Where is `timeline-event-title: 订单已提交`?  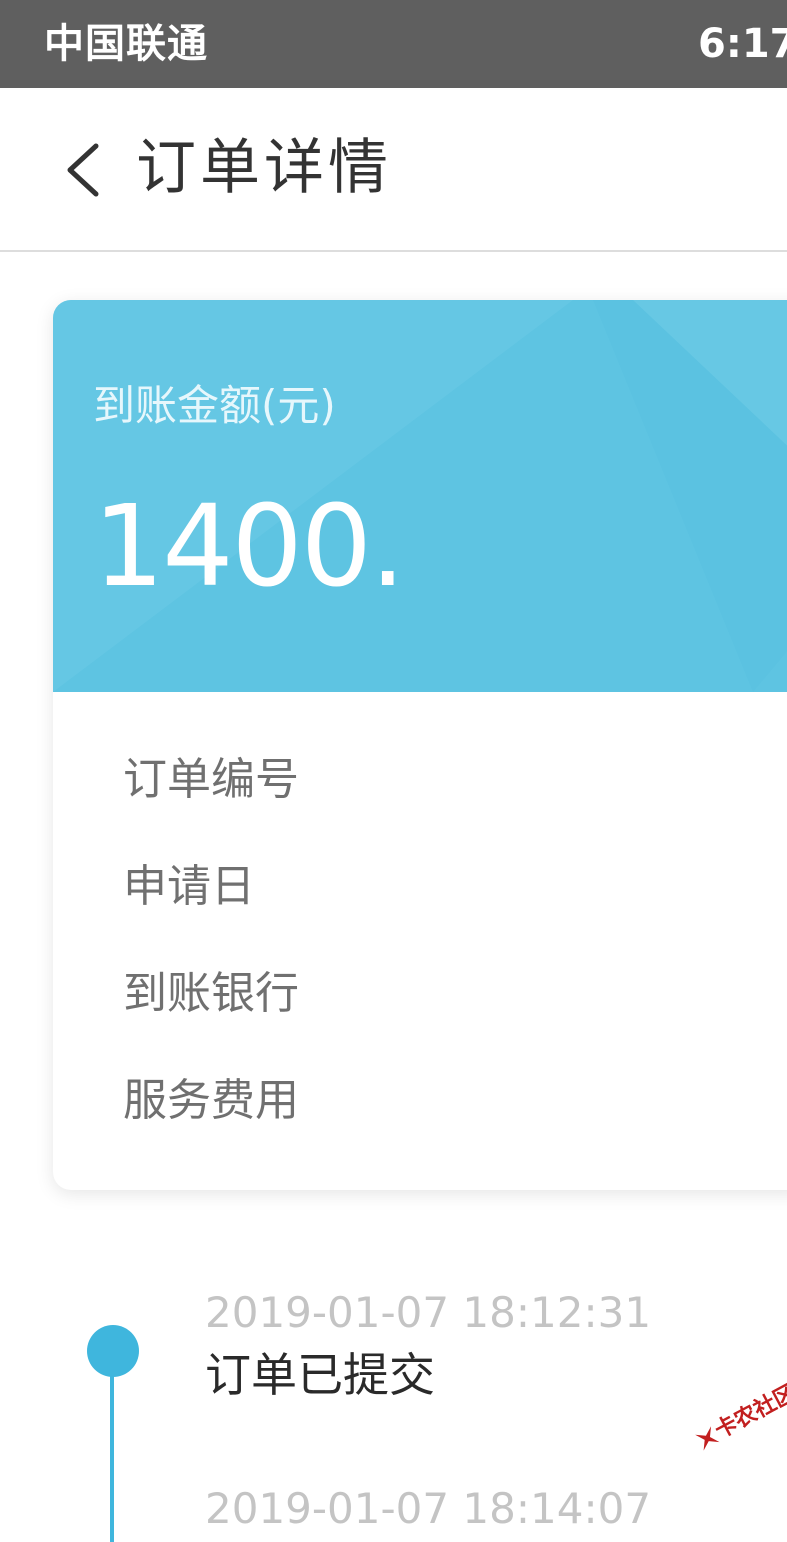
timeline-event-title: 订单已提交 is located at coordinates (320, 1375).